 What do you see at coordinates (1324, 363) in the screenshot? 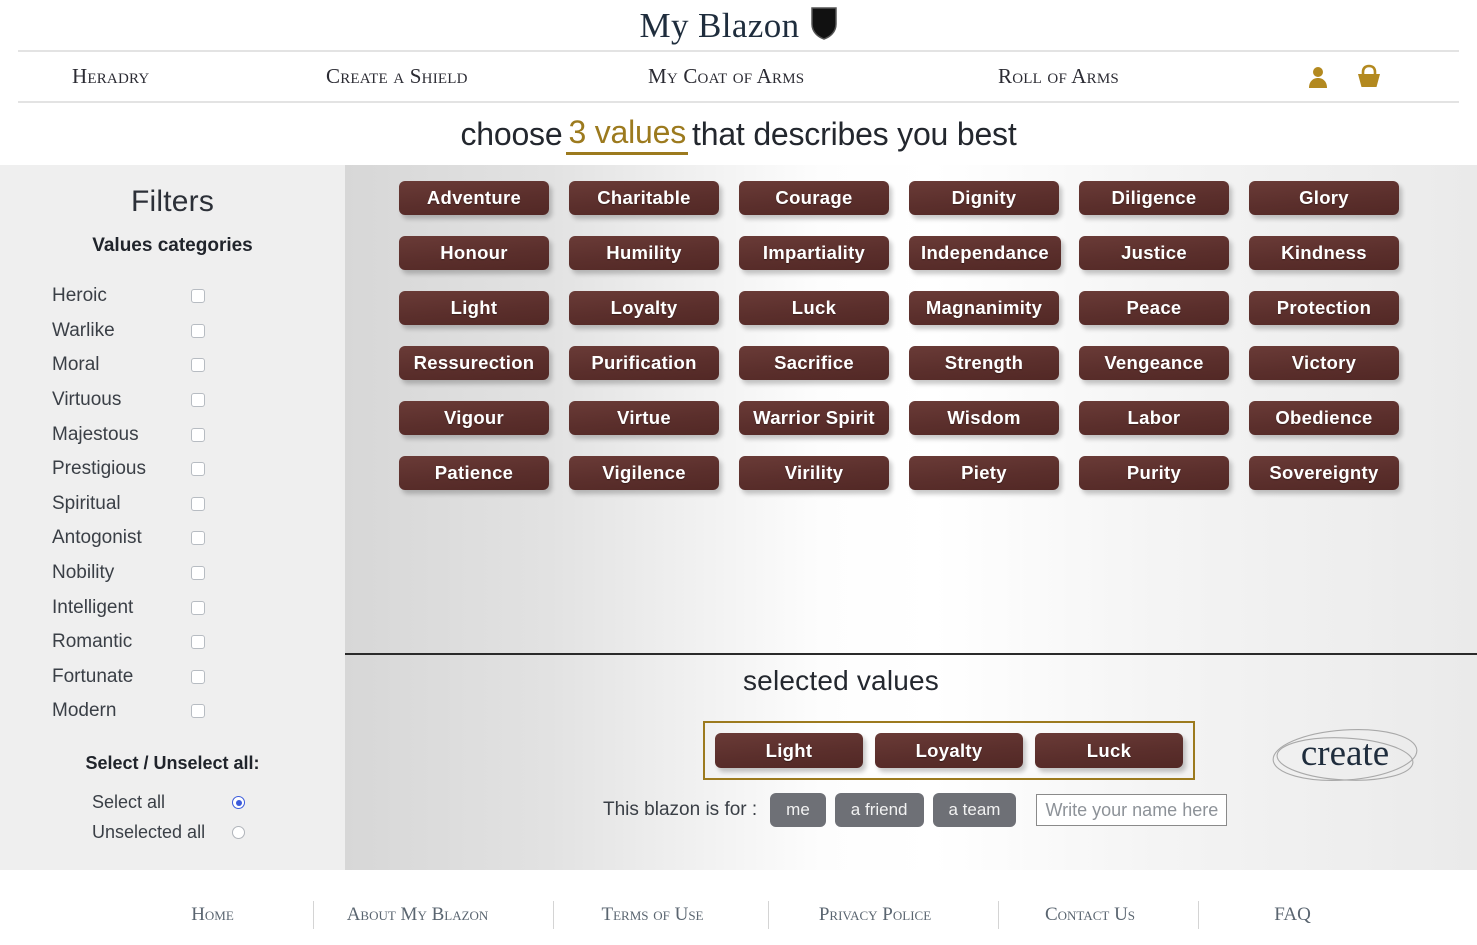
I see `value-button: Victory` at bounding box center [1324, 363].